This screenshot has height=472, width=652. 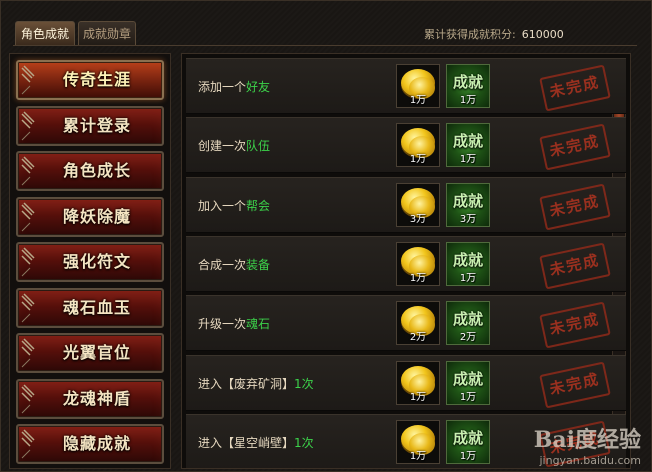 I want to click on achievement-title: 进入【星空峭壁】1次, so click(x=256, y=441).